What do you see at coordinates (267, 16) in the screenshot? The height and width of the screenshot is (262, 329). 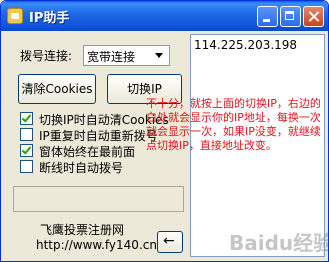 I see `minimize-button` at bounding box center [267, 16].